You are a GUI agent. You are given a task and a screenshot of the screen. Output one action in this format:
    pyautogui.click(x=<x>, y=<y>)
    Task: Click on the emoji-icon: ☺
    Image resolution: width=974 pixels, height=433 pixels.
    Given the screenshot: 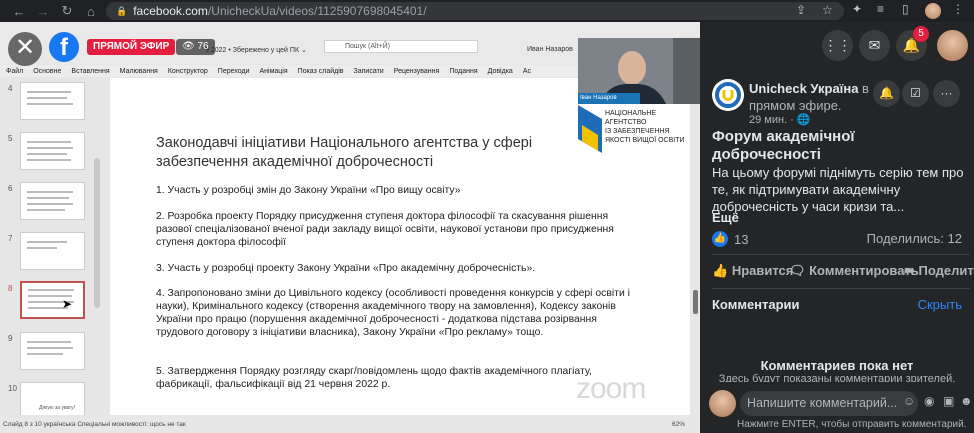 What is the action you would take?
    pyautogui.click(x=909, y=401)
    